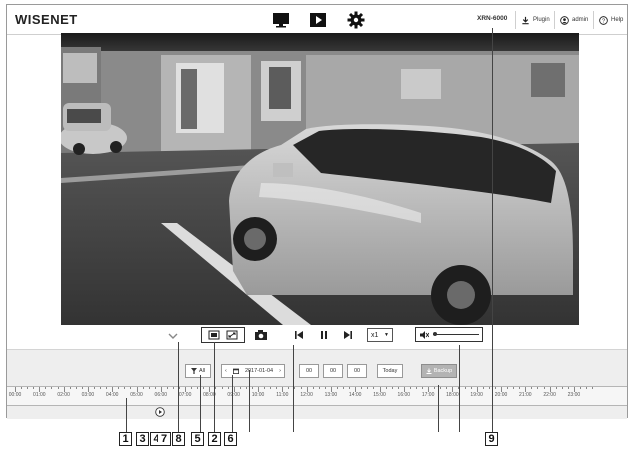 The width and height of the screenshot is (634, 454). I want to click on filter-label: All, so click(202, 371).